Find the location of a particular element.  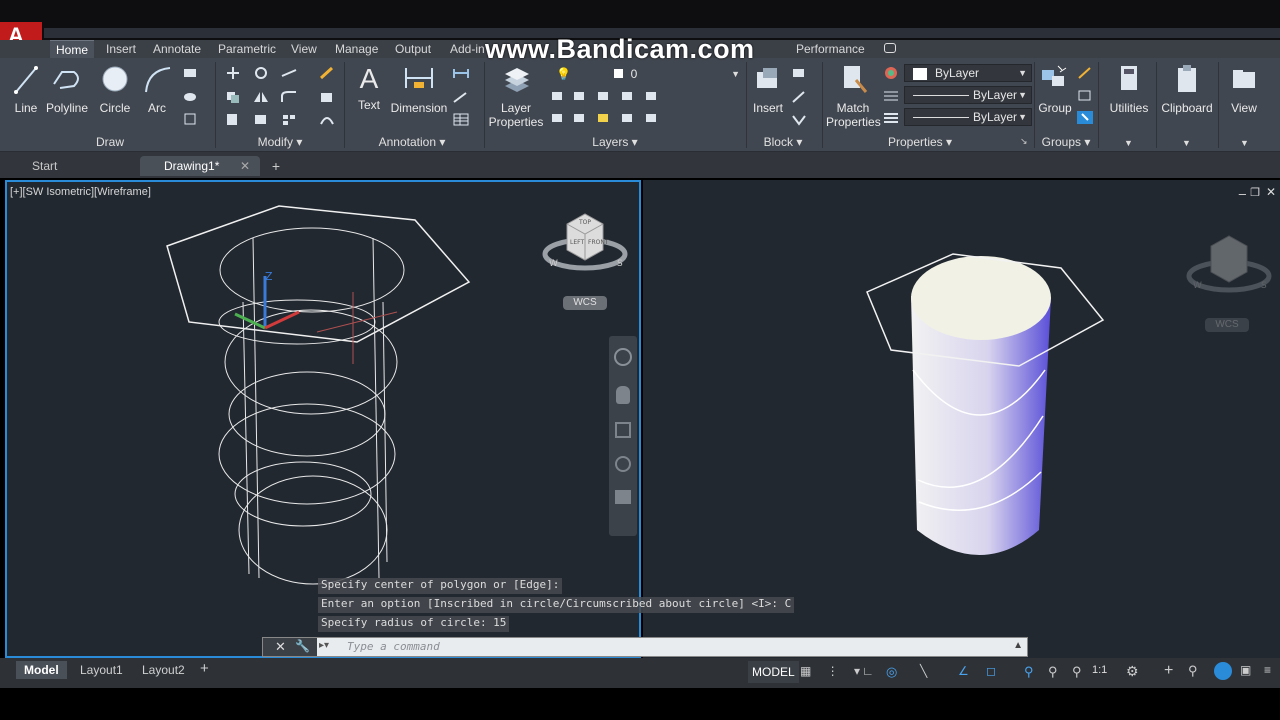

pan-hand-icon is located at coordinates (623, 395).